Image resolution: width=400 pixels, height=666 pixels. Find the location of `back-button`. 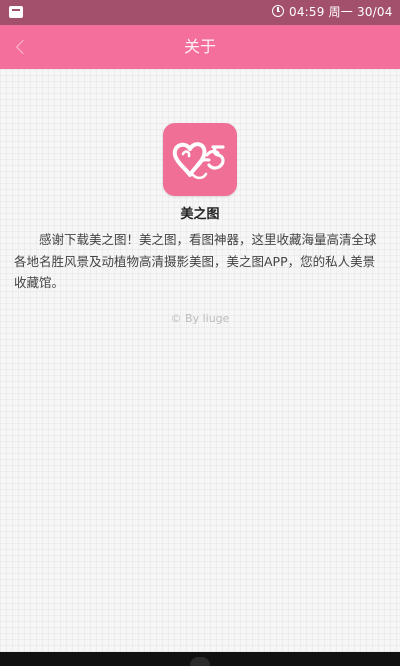

back-button is located at coordinates (20, 47).